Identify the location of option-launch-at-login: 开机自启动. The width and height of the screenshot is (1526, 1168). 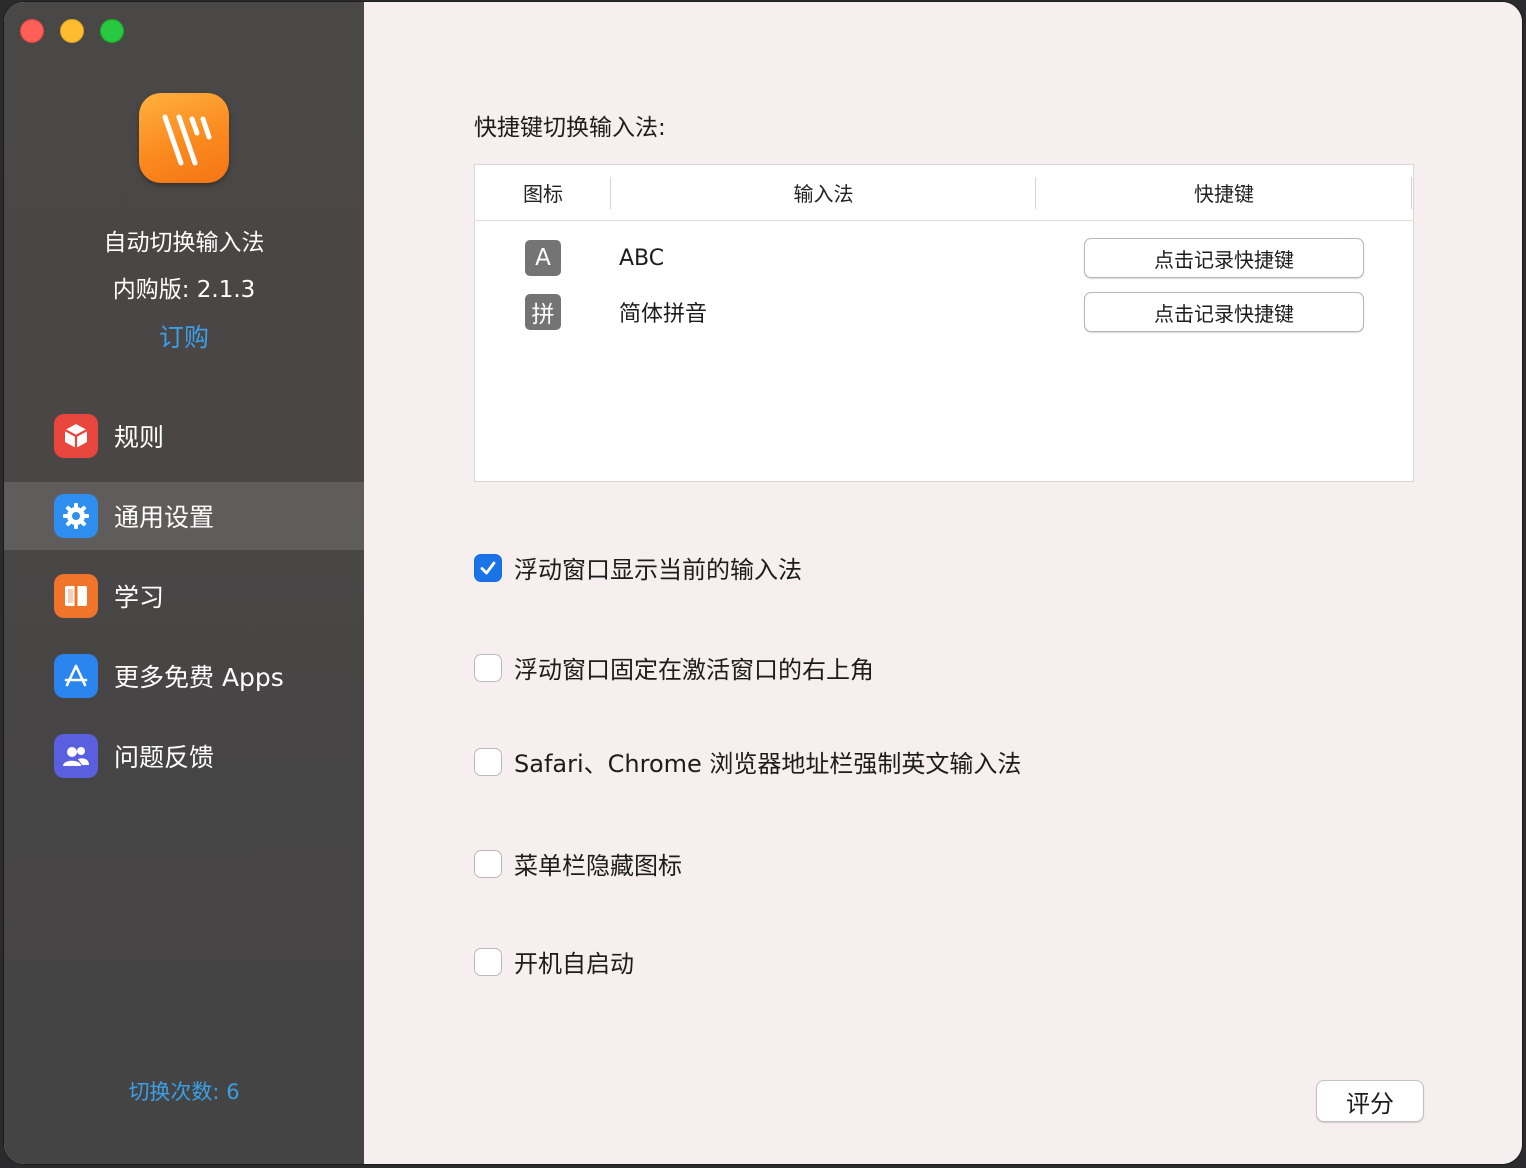
(554, 961).